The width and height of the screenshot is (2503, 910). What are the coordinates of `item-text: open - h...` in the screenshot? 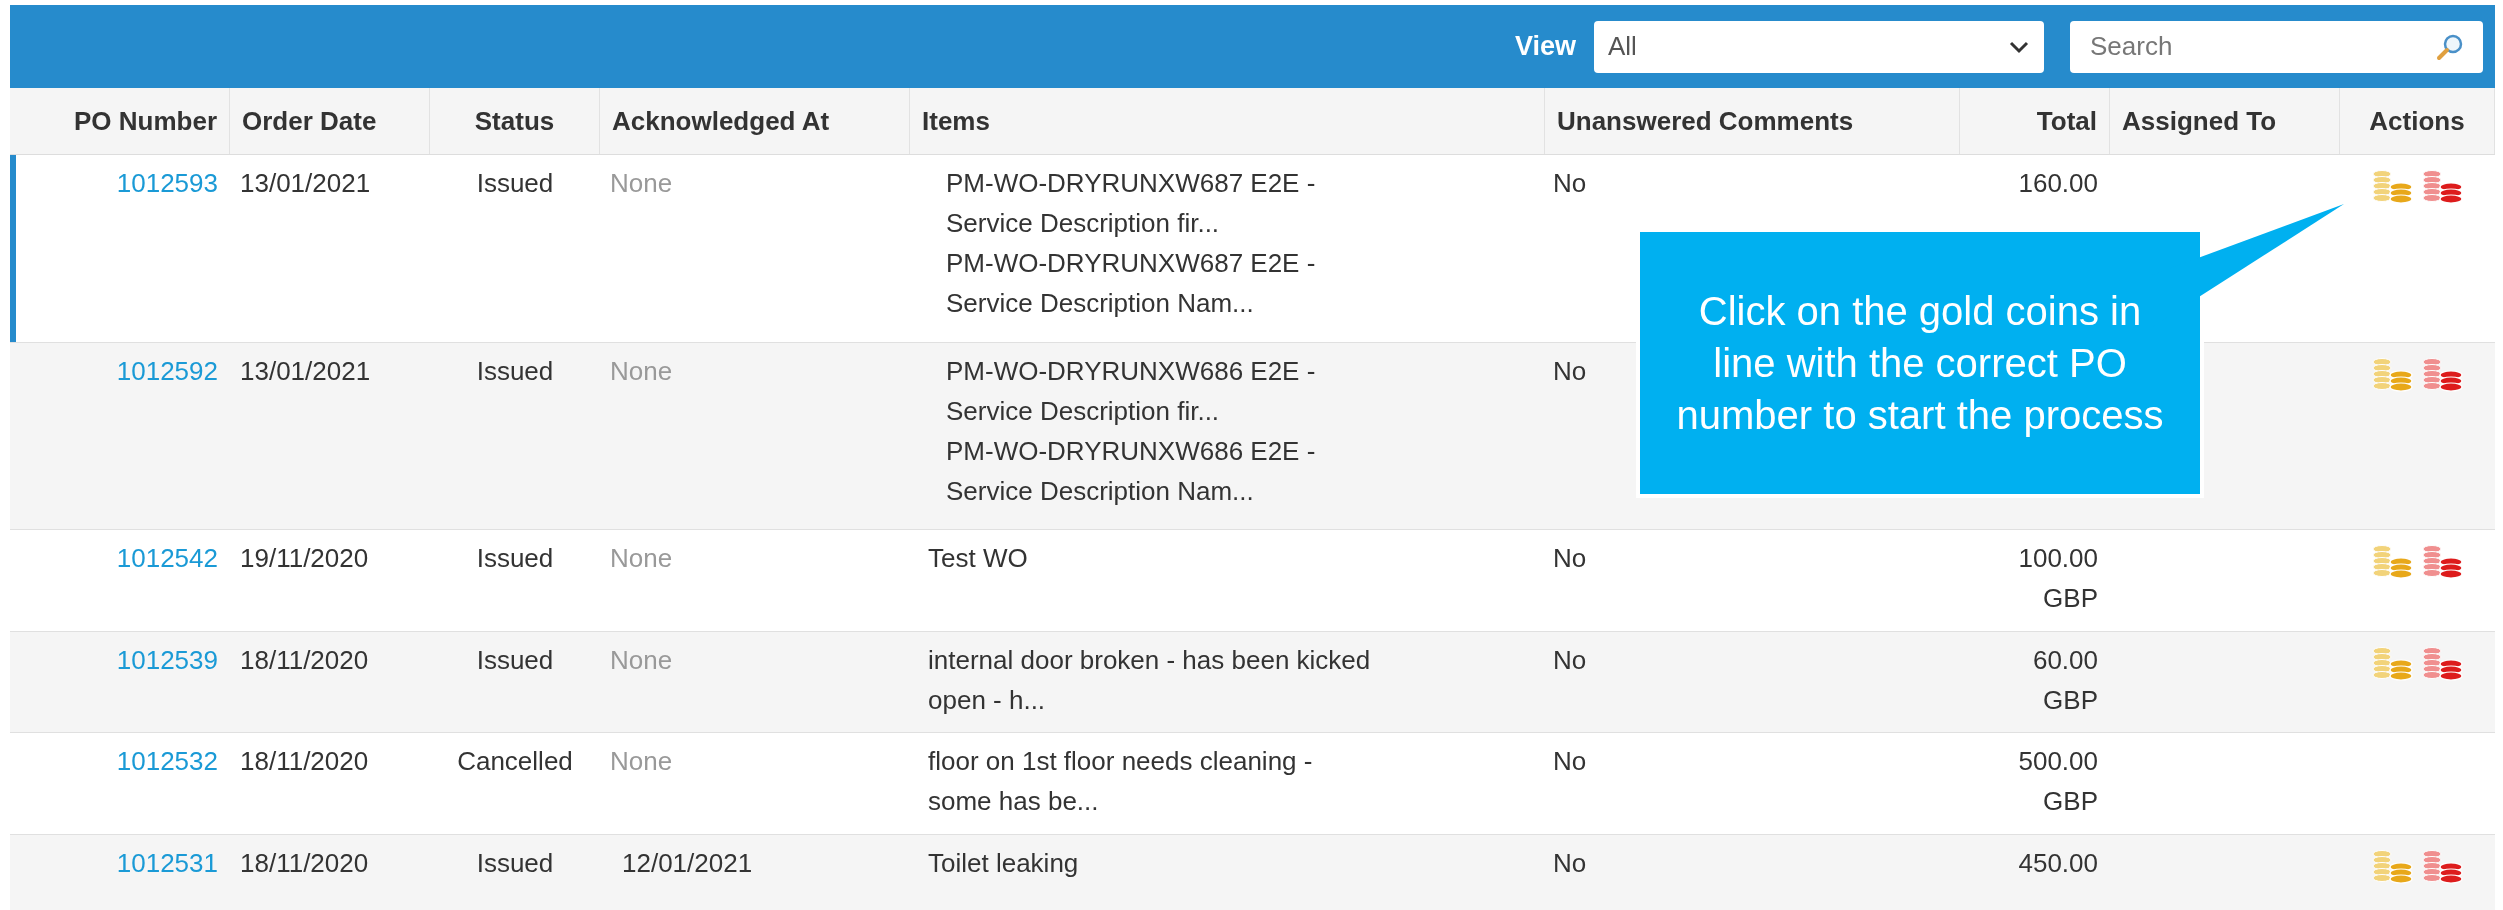 It's located at (987, 700).